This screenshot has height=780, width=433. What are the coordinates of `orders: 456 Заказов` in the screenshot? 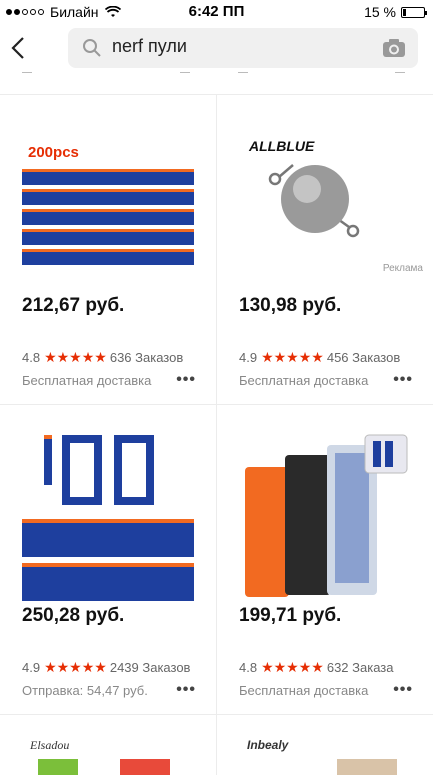 It's located at (363, 357).